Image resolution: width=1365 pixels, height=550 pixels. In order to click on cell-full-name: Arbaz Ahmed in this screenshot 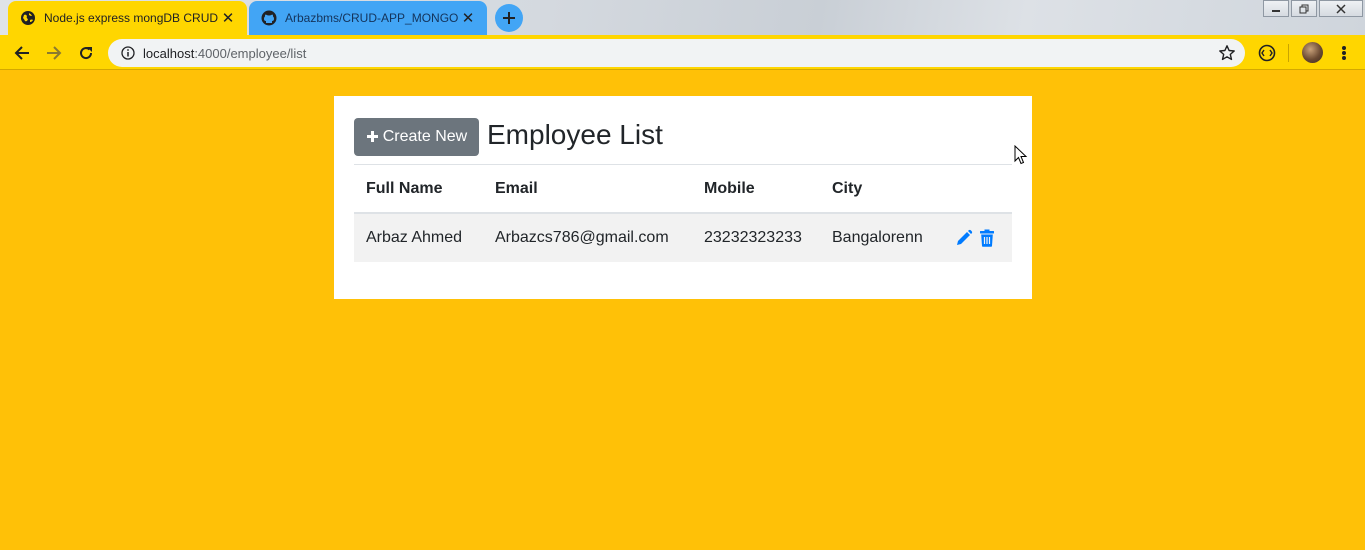, I will do `click(418, 237)`.